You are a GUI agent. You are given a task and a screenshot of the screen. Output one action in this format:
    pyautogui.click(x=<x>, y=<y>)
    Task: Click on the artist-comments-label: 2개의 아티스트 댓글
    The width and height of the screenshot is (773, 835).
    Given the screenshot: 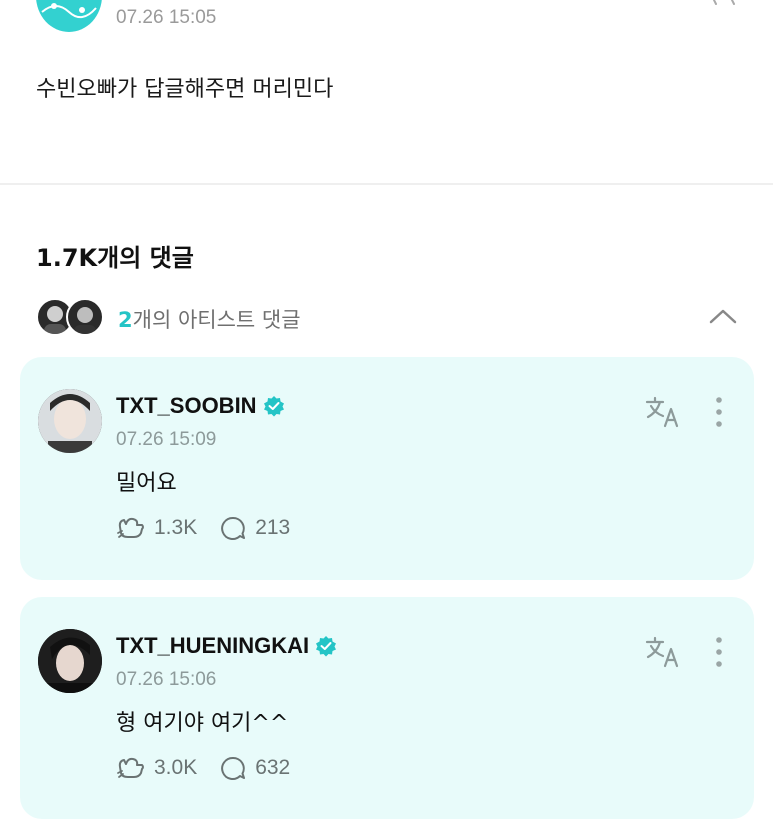 What is the action you would take?
    pyautogui.click(x=209, y=320)
    